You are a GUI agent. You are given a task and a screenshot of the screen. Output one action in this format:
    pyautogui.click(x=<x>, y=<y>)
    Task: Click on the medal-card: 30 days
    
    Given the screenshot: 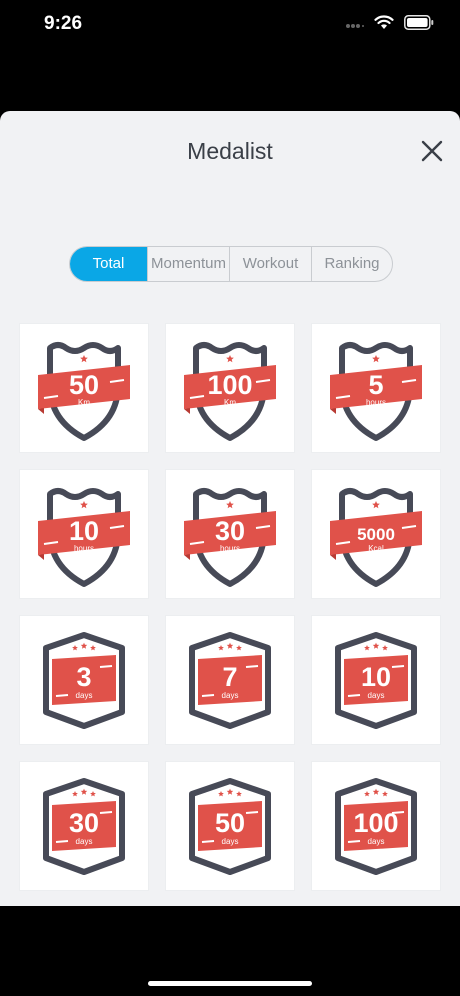 What is the action you would take?
    pyautogui.click(x=84, y=826)
    